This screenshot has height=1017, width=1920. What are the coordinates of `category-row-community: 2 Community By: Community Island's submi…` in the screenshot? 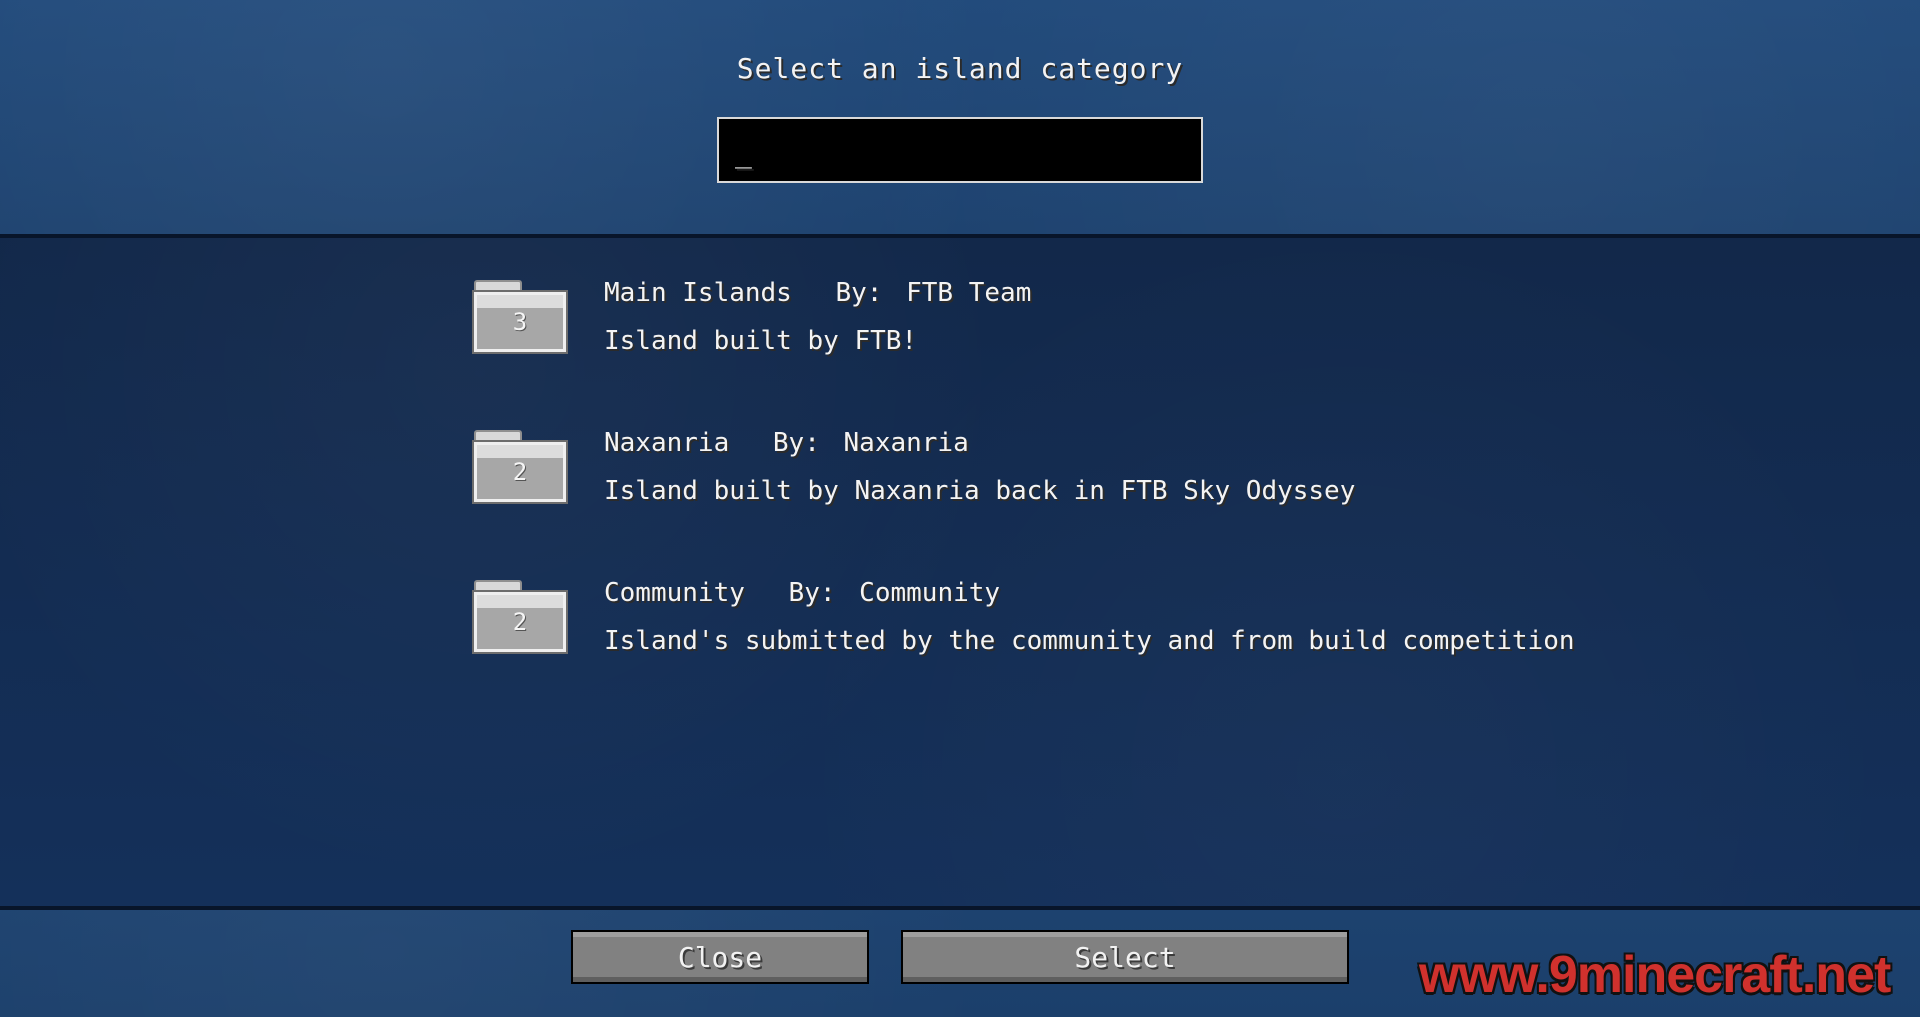 It's located at (1022, 633).